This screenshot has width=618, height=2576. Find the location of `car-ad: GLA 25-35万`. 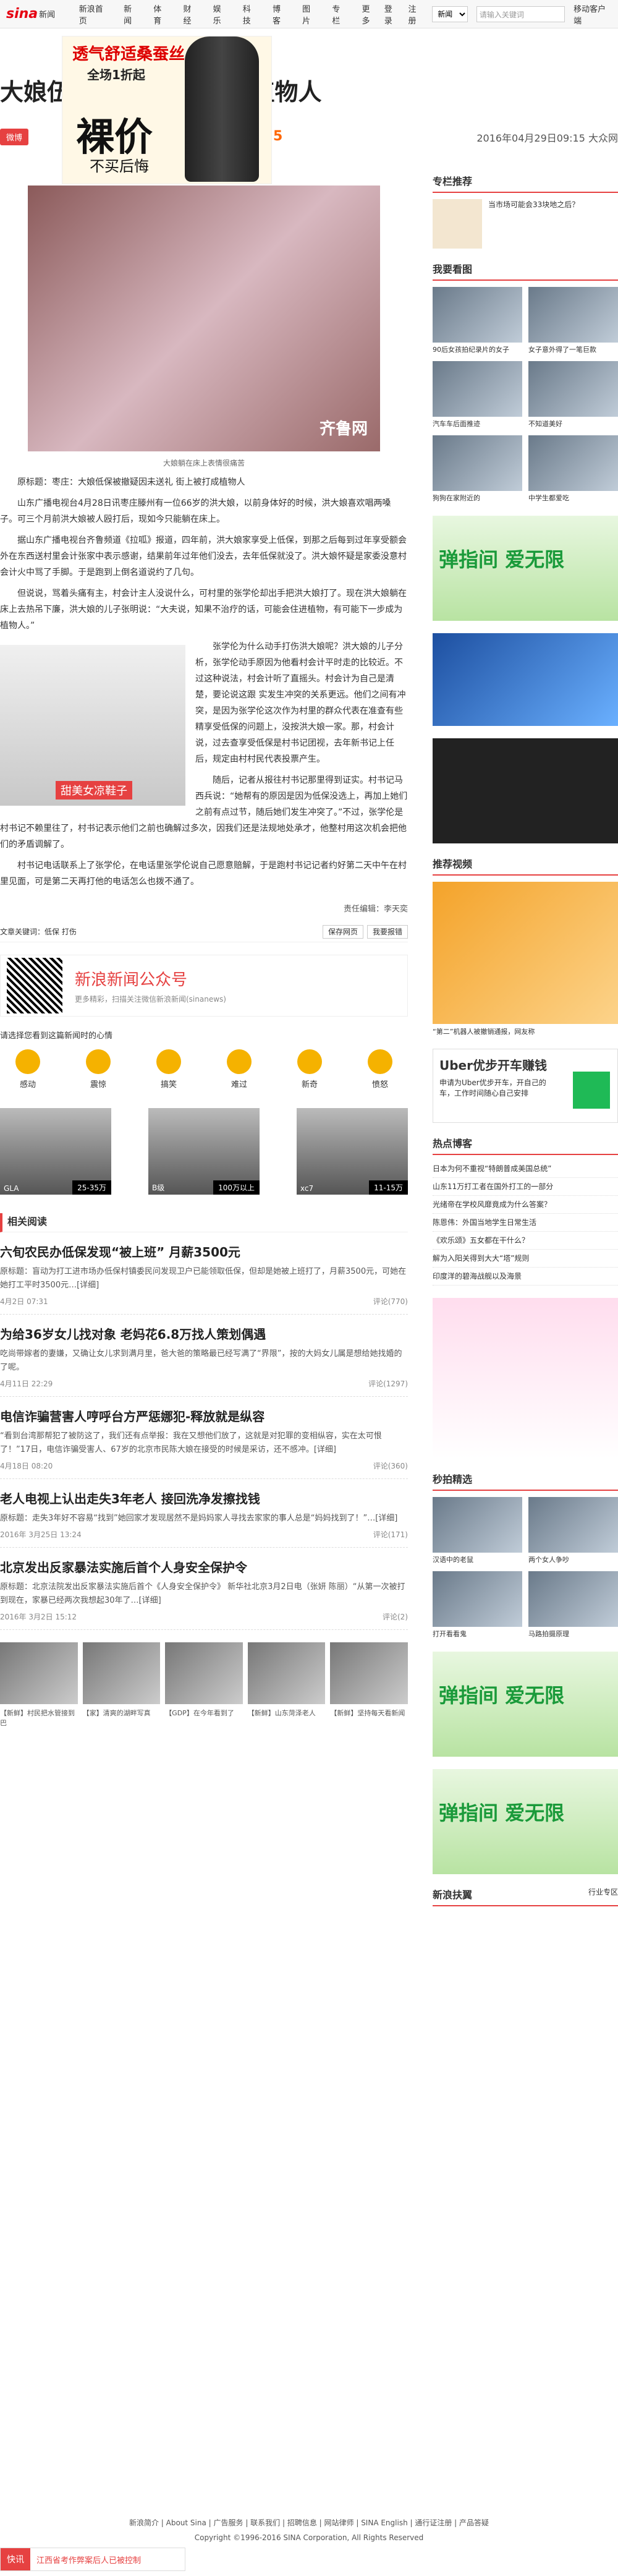

car-ad: GLA 25-35万 is located at coordinates (56, 1151).